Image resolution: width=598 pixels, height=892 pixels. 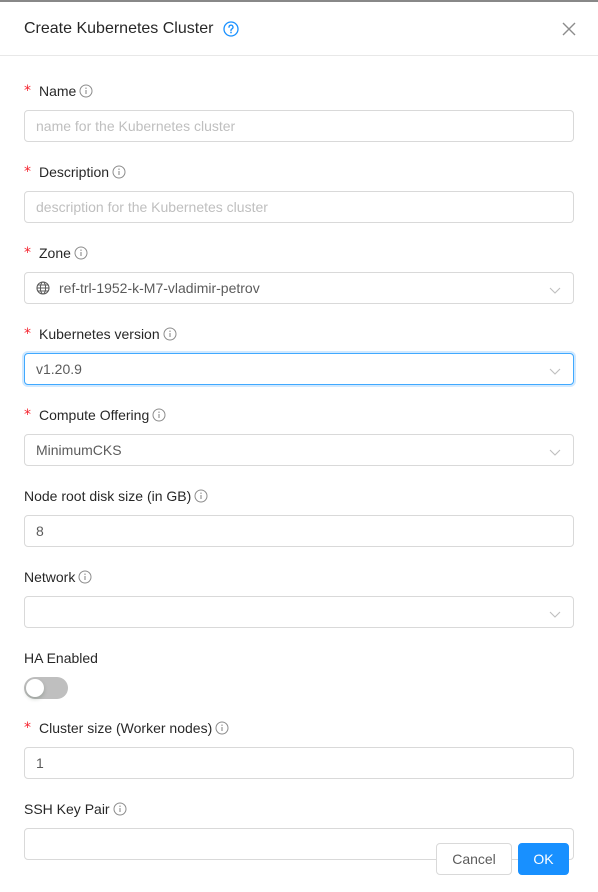 I want to click on field-compute-offering: * Compute Offering MinimumCKS, so click(x=299, y=435).